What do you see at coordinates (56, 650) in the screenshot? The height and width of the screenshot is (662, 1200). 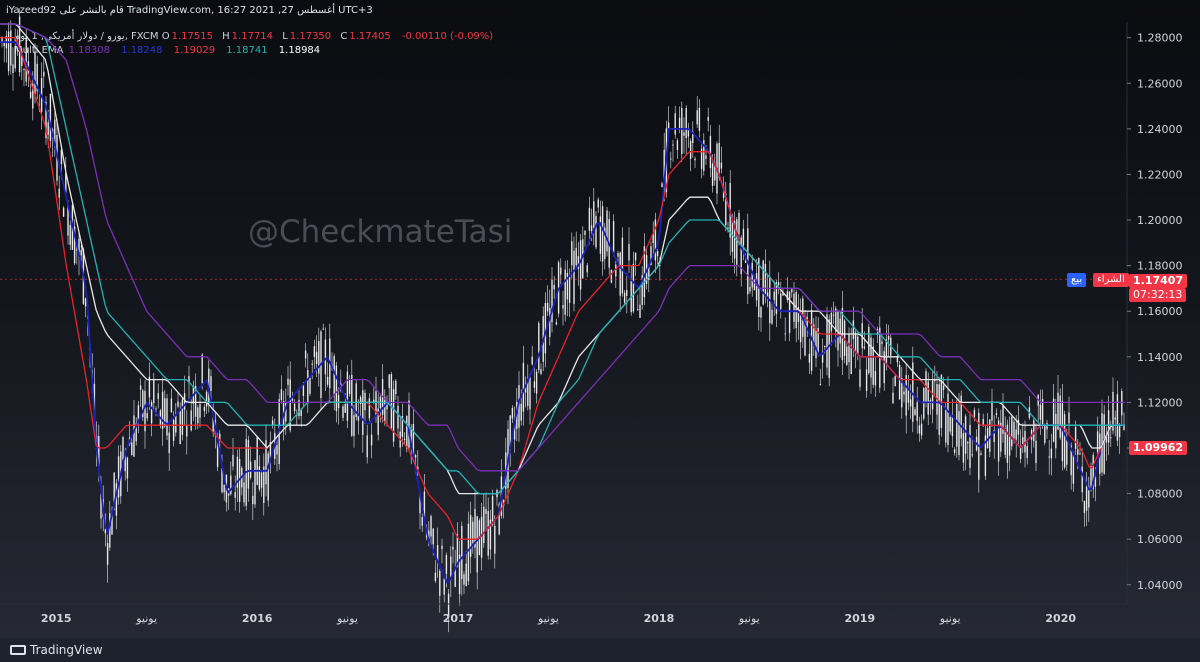 I see `tradingview-logo: TradingView` at bounding box center [56, 650].